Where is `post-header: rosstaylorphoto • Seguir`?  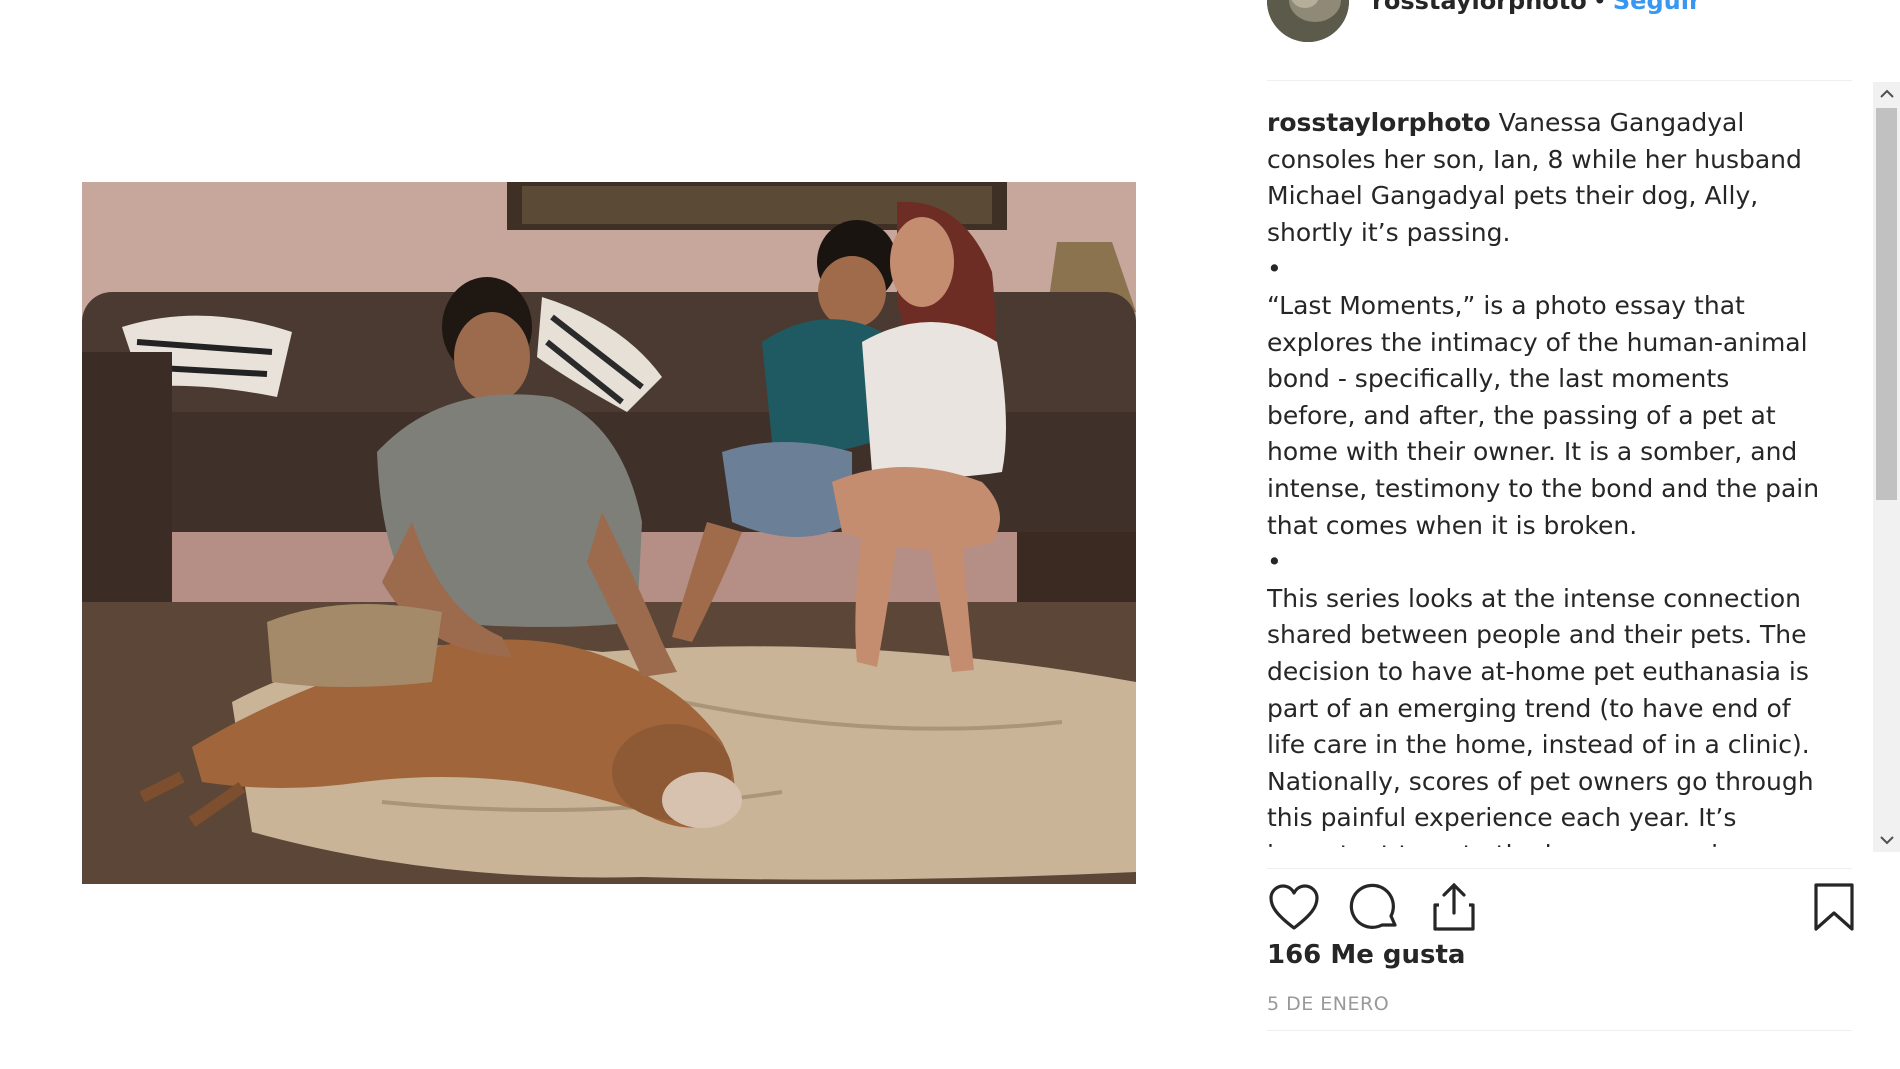
post-header: rosstaylorphoto • Seguir is located at coordinates (1559, 40).